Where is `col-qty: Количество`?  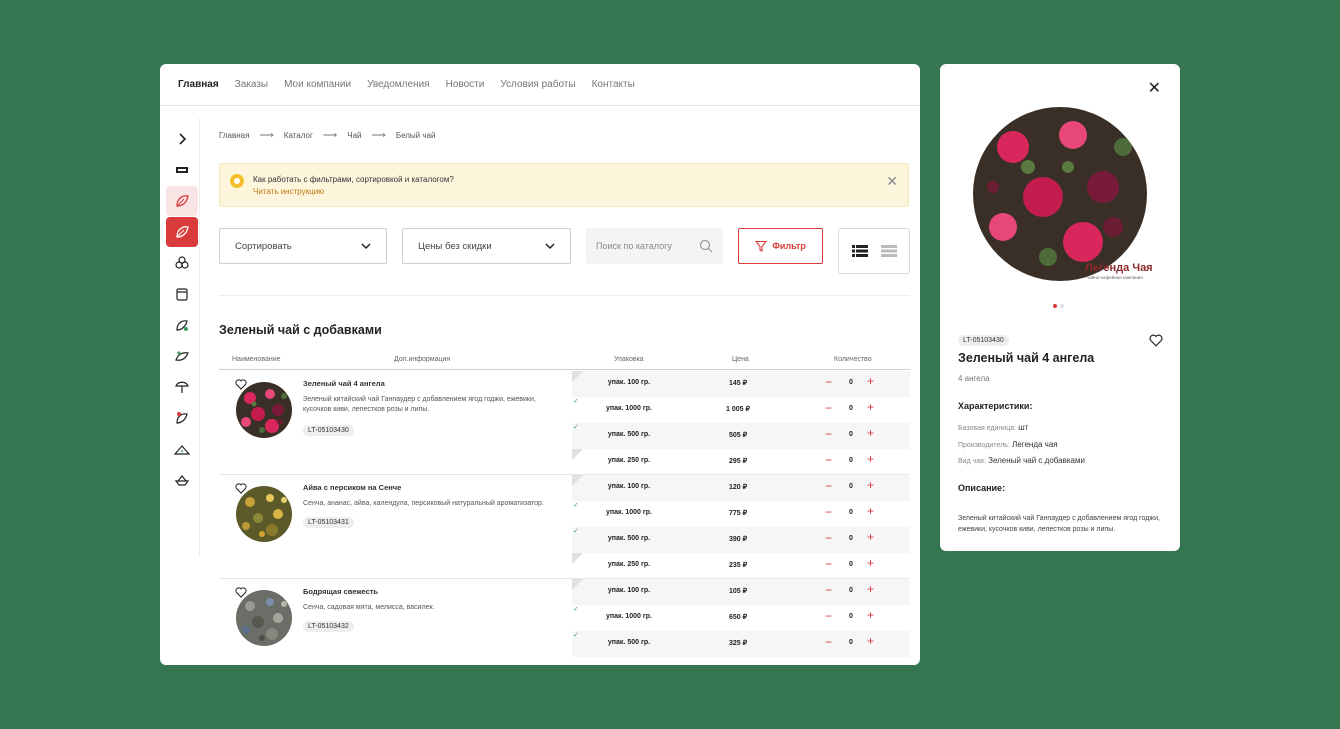
col-qty: Количество is located at coordinates (853, 359).